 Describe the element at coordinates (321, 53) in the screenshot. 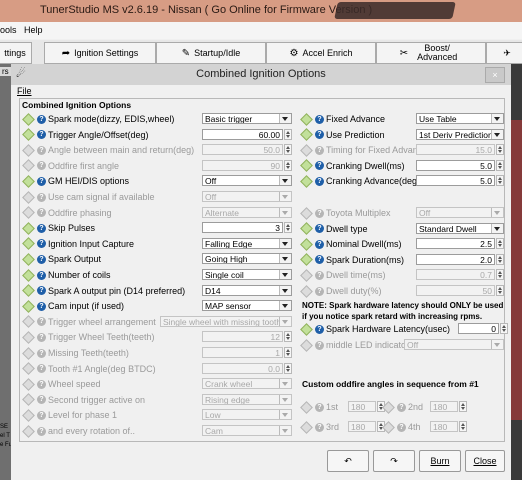

I see `tab-accel-enrich: ⚙ Accel Enrich` at that location.